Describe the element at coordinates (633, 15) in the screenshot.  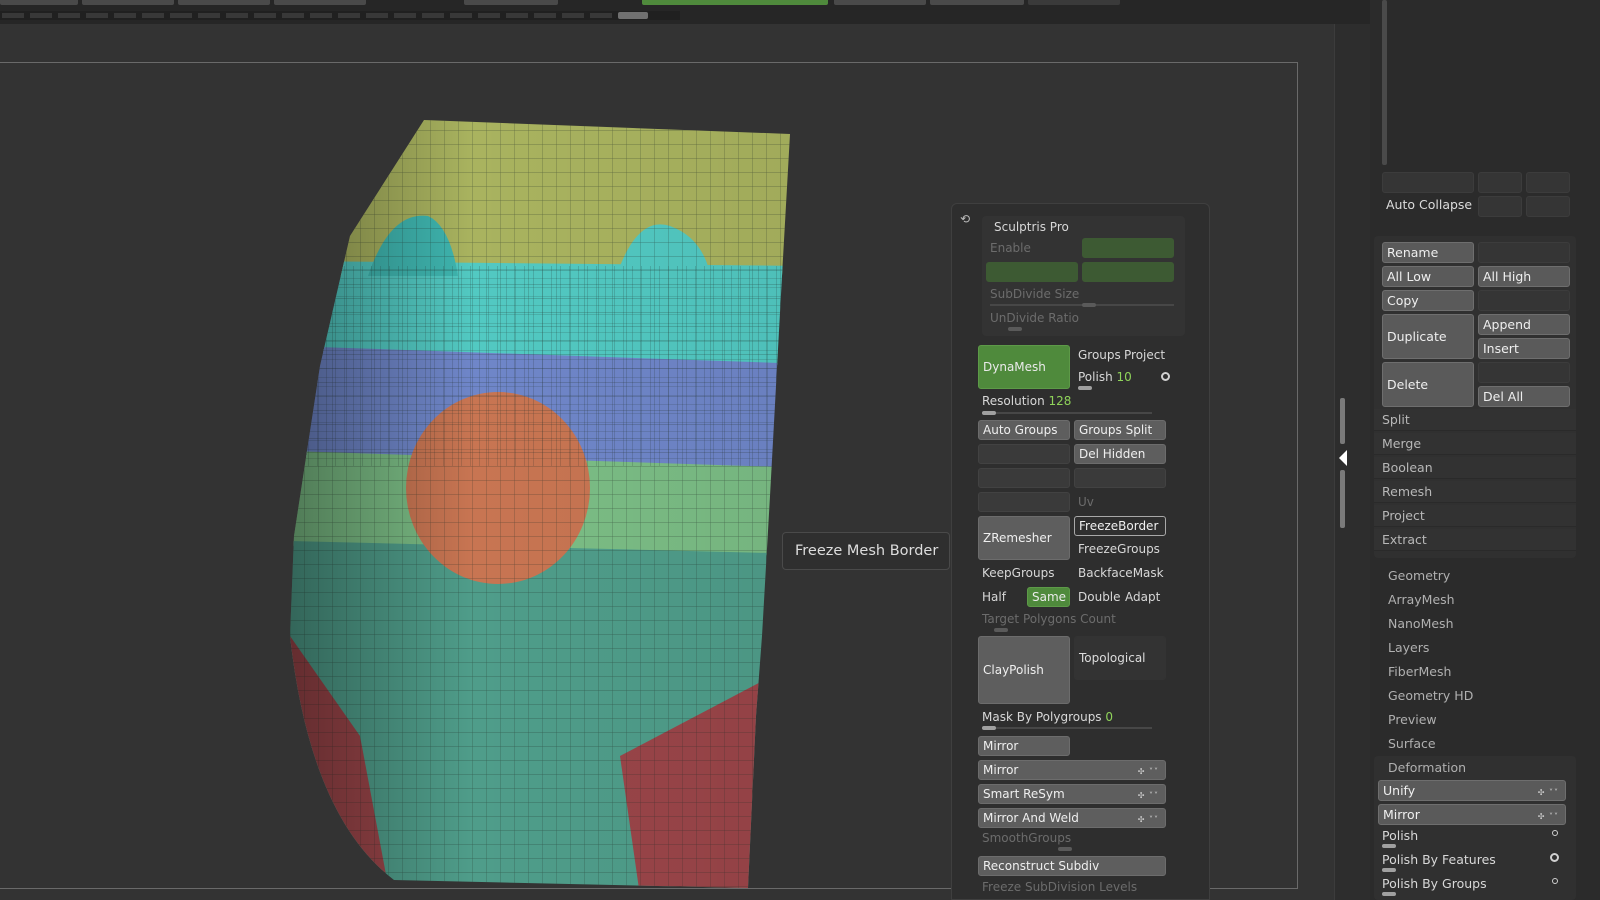
I see `timeline-scroll-handle` at that location.